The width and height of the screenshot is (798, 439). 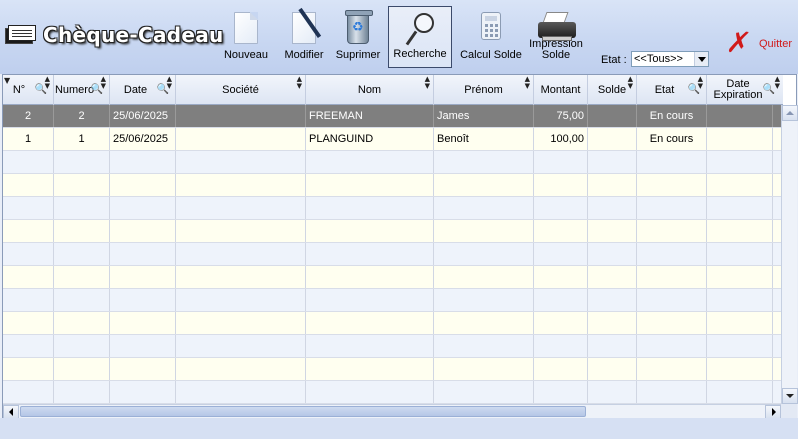 What do you see at coordinates (790, 113) in the screenshot?
I see `scroll-up-arrow-icon` at bounding box center [790, 113].